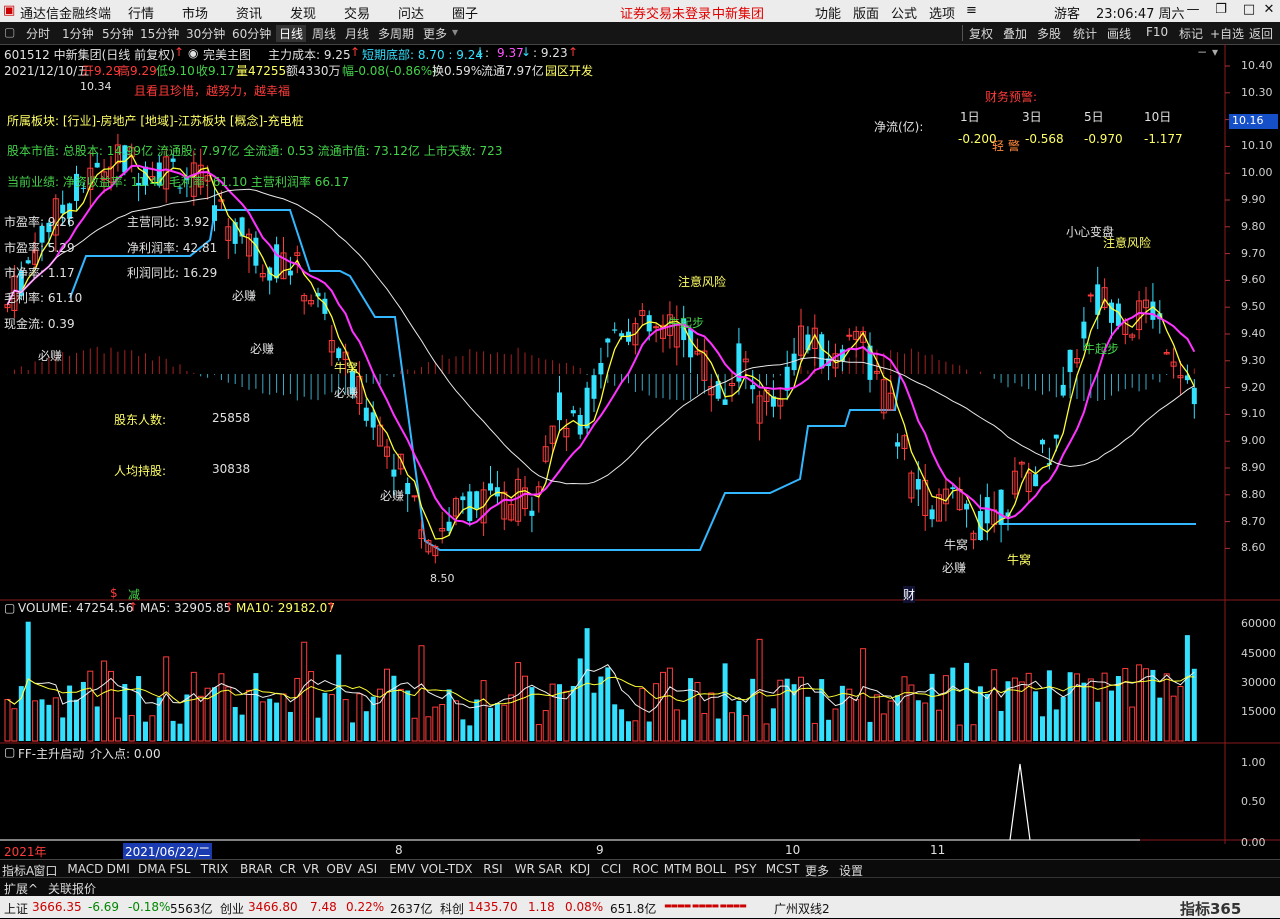  I want to click on expand-button: 扩展^, so click(21, 888).